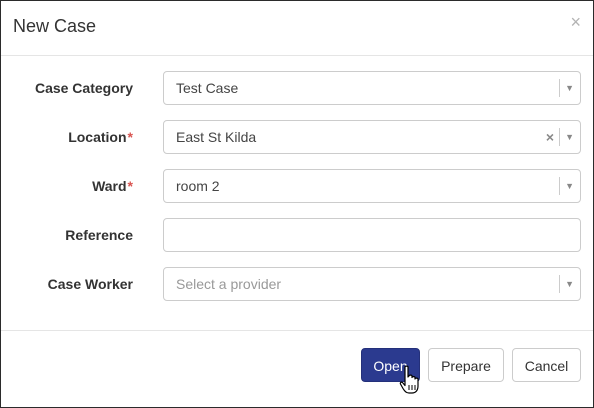 This screenshot has width=594, height=408. I want to click on case-worker-row: Case Worker Select a provider ▼, so click(297, 284).